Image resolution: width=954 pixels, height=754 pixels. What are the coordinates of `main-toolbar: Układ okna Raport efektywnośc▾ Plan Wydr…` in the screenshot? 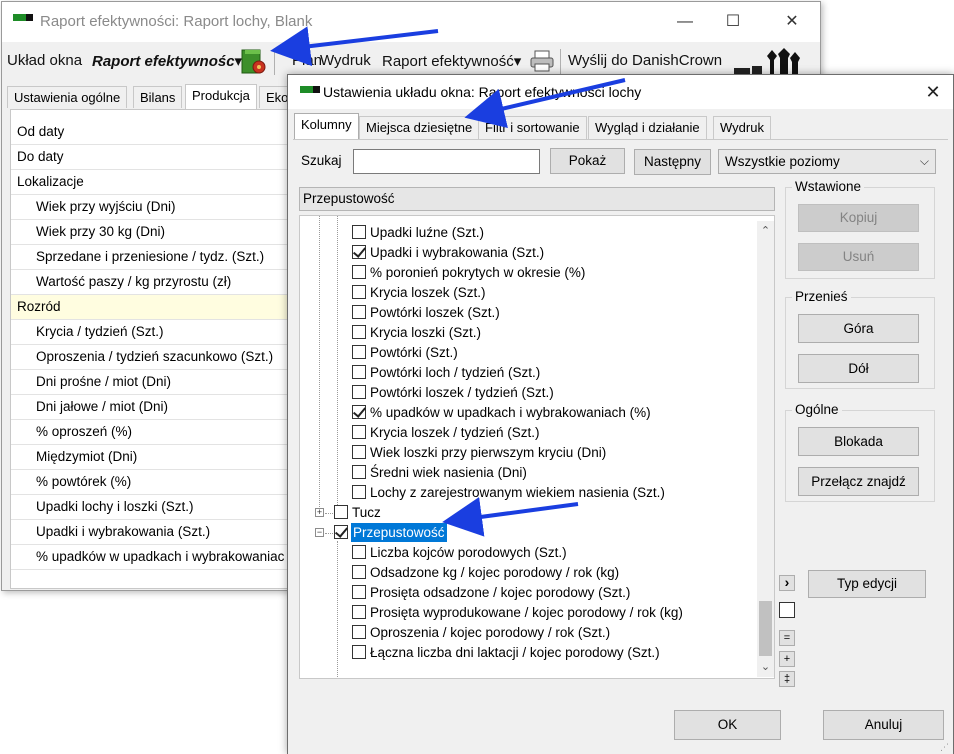 It's located at (411, 61).